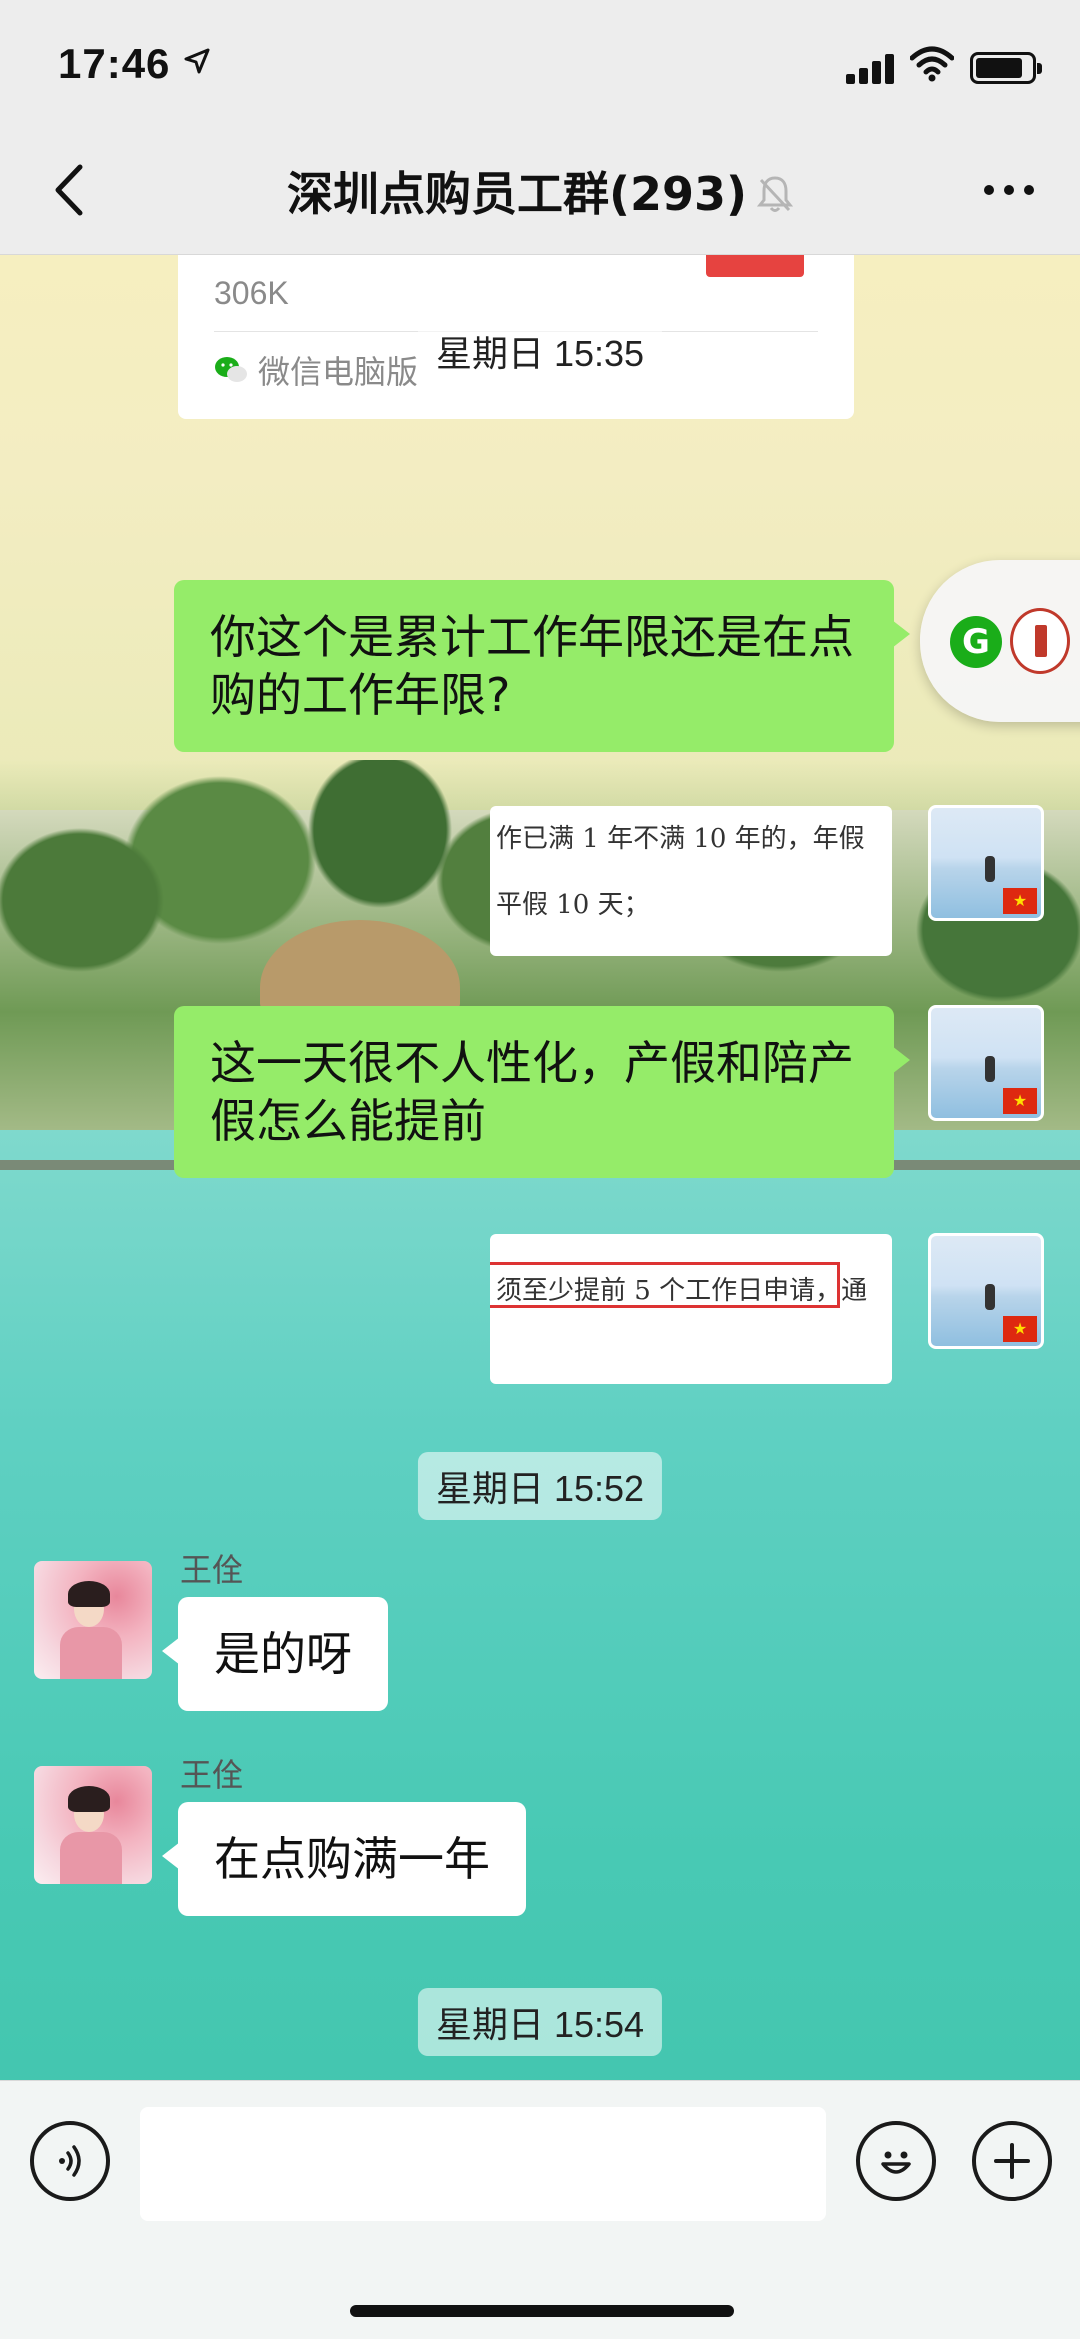  Describe the element at coordinates (775, 198) in the screenshot. I see `bell-slash-icon` at that location.